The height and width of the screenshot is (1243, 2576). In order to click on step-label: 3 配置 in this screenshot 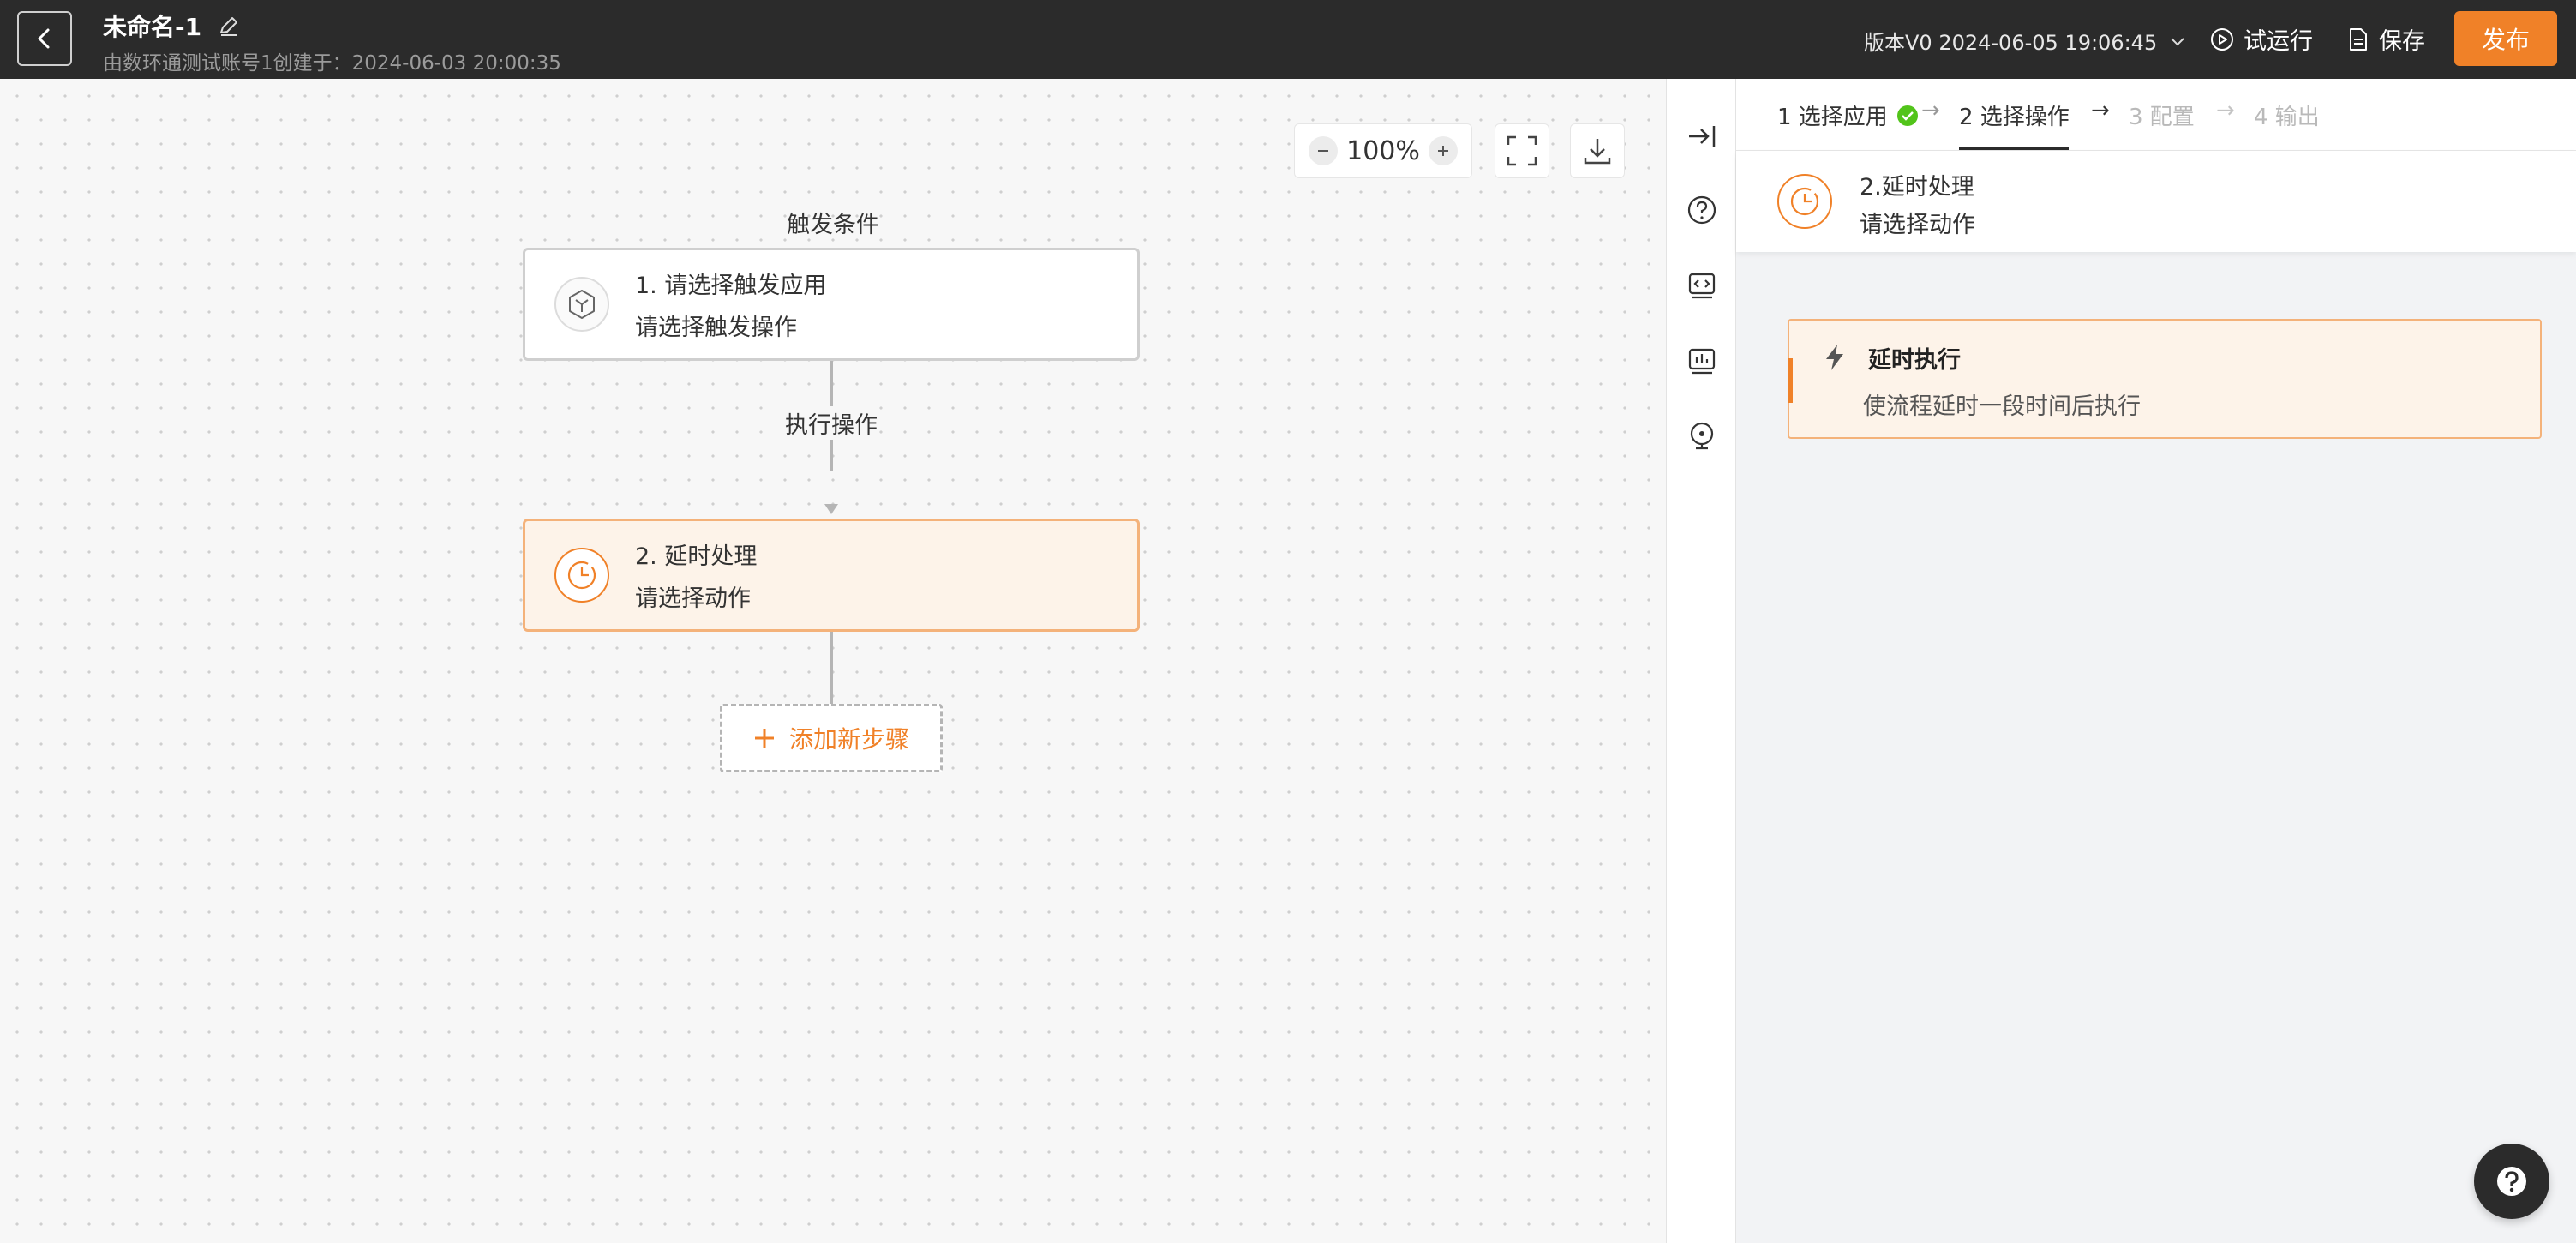, I will do `click(2162, 117)`.